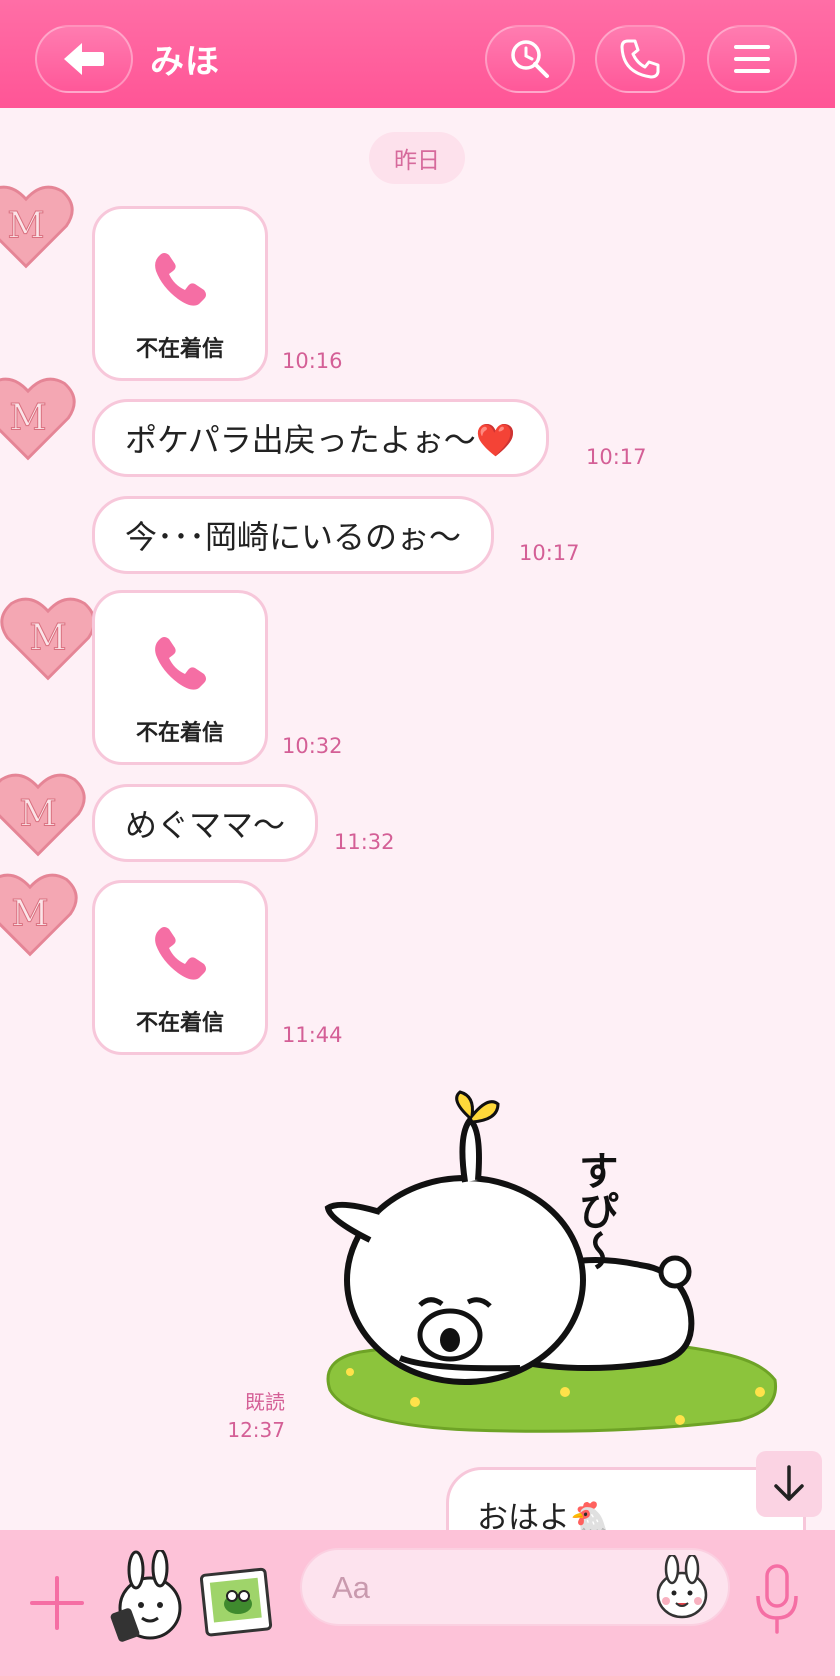 The width and height of the screenshot is (840, 1676). What do you see at coordinates (682, 1588) in the screenshot?
I see `emoji-icon` at bounding box center [682, 1588].